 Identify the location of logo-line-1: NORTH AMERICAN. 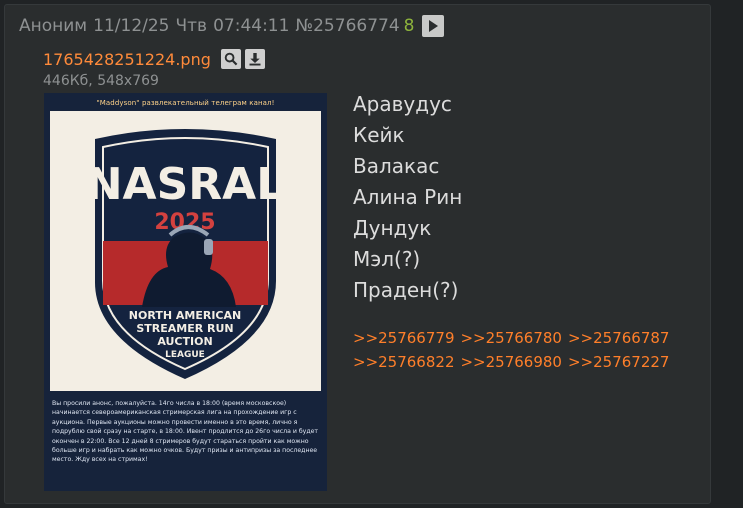
(185, 315).